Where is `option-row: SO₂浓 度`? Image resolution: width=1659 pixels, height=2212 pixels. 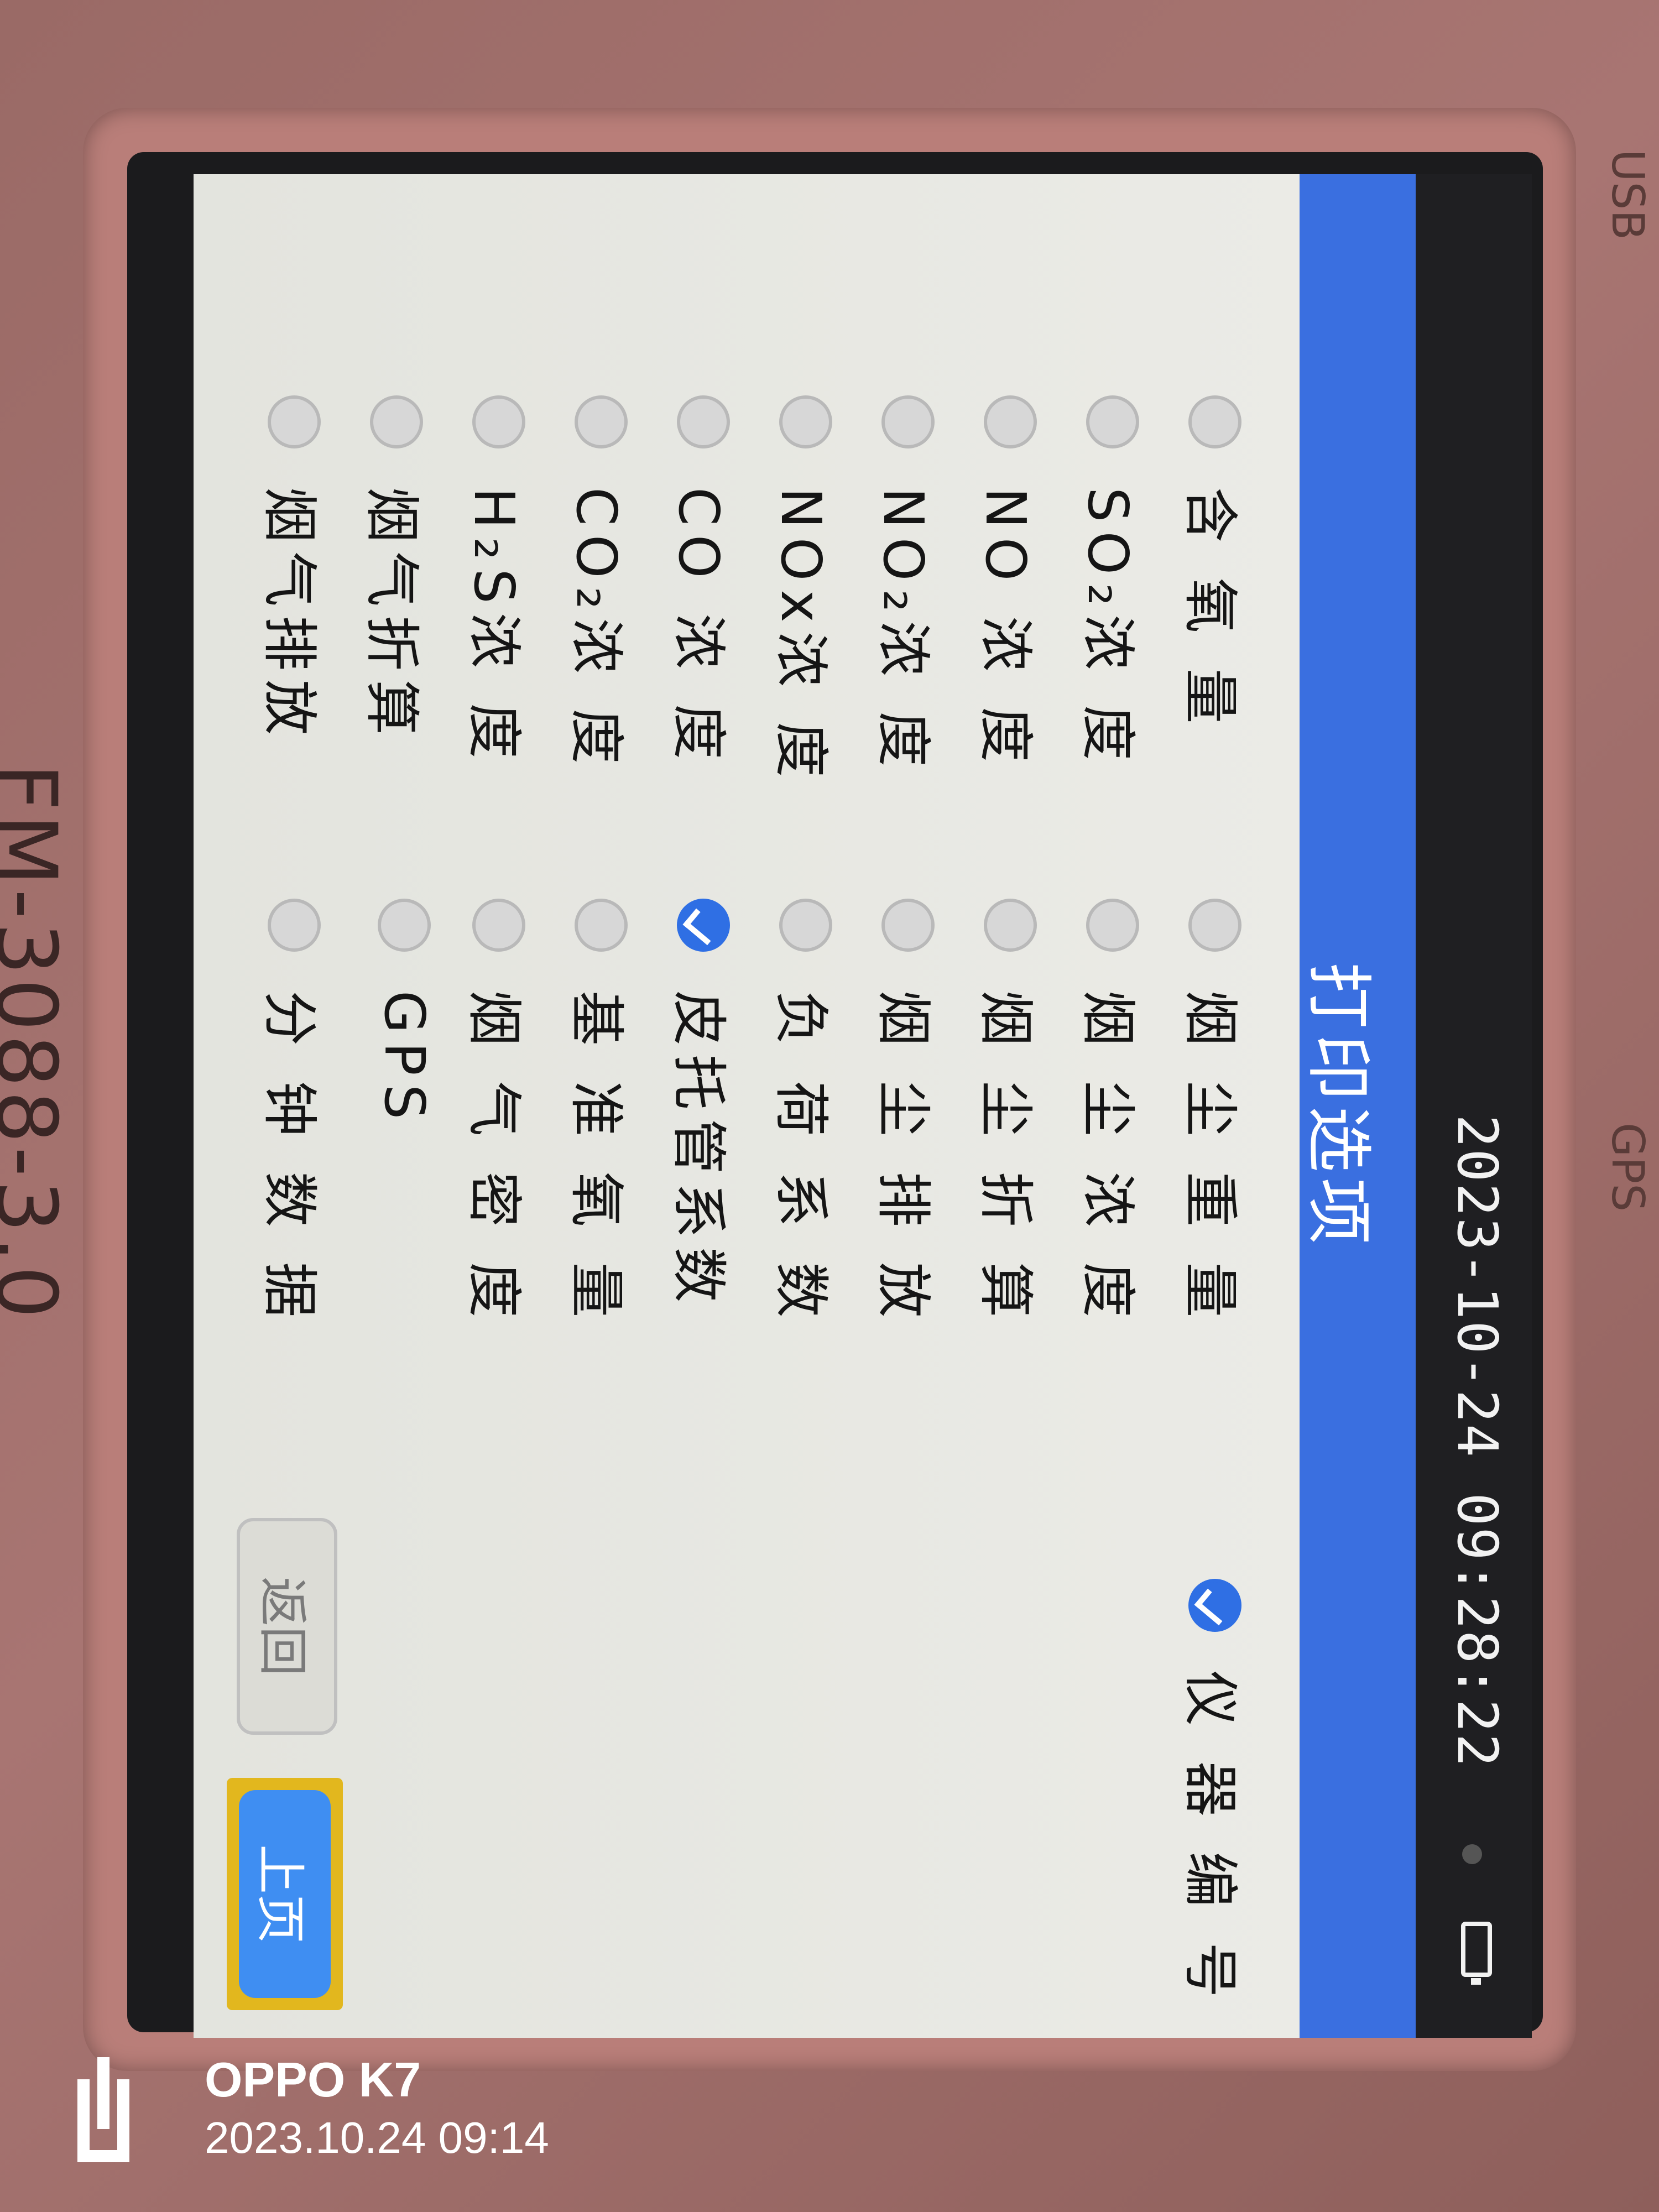 option-row: SO₂浓 度 is located at coordinates (1113, 582).